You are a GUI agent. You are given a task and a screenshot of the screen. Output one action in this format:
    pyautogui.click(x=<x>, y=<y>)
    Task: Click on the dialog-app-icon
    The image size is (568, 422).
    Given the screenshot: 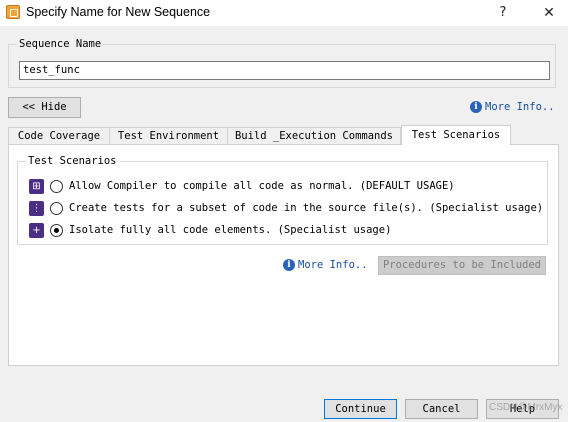 What is the action you would take?
    pyautogui.click(x=13, y=12)
    